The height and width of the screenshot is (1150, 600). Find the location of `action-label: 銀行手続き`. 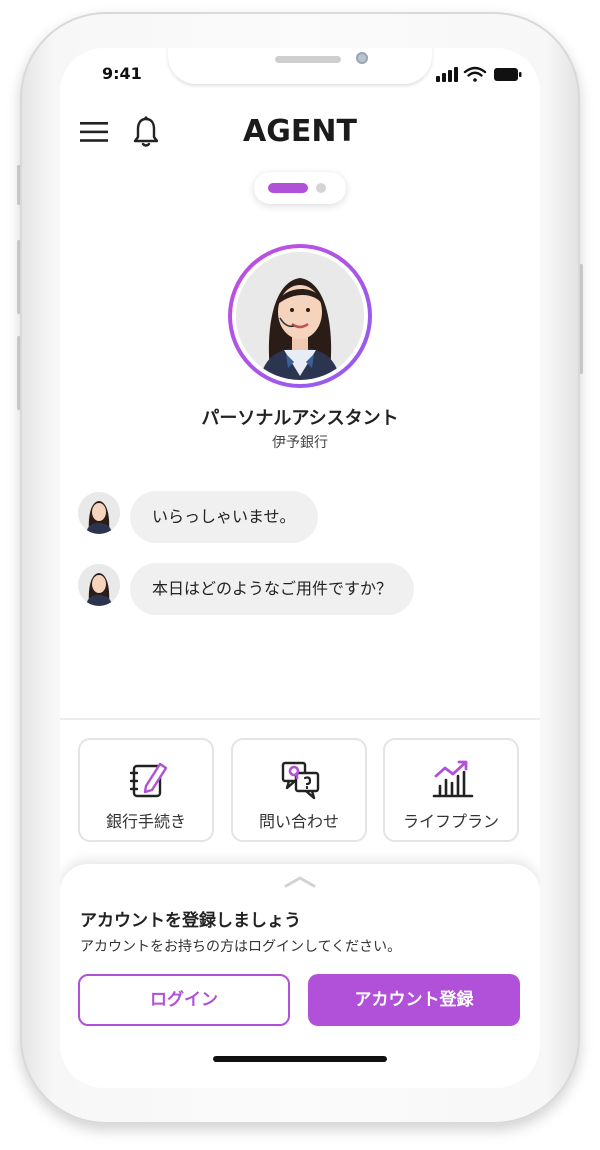

action-label: 銀行手続き is located at coordinates (145, 821).